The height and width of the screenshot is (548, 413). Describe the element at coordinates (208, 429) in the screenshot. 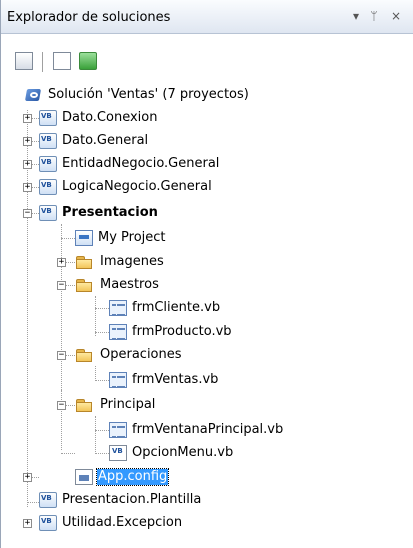

I see `tree-item-label: frmVentanaPrincipal.vb` at that location.